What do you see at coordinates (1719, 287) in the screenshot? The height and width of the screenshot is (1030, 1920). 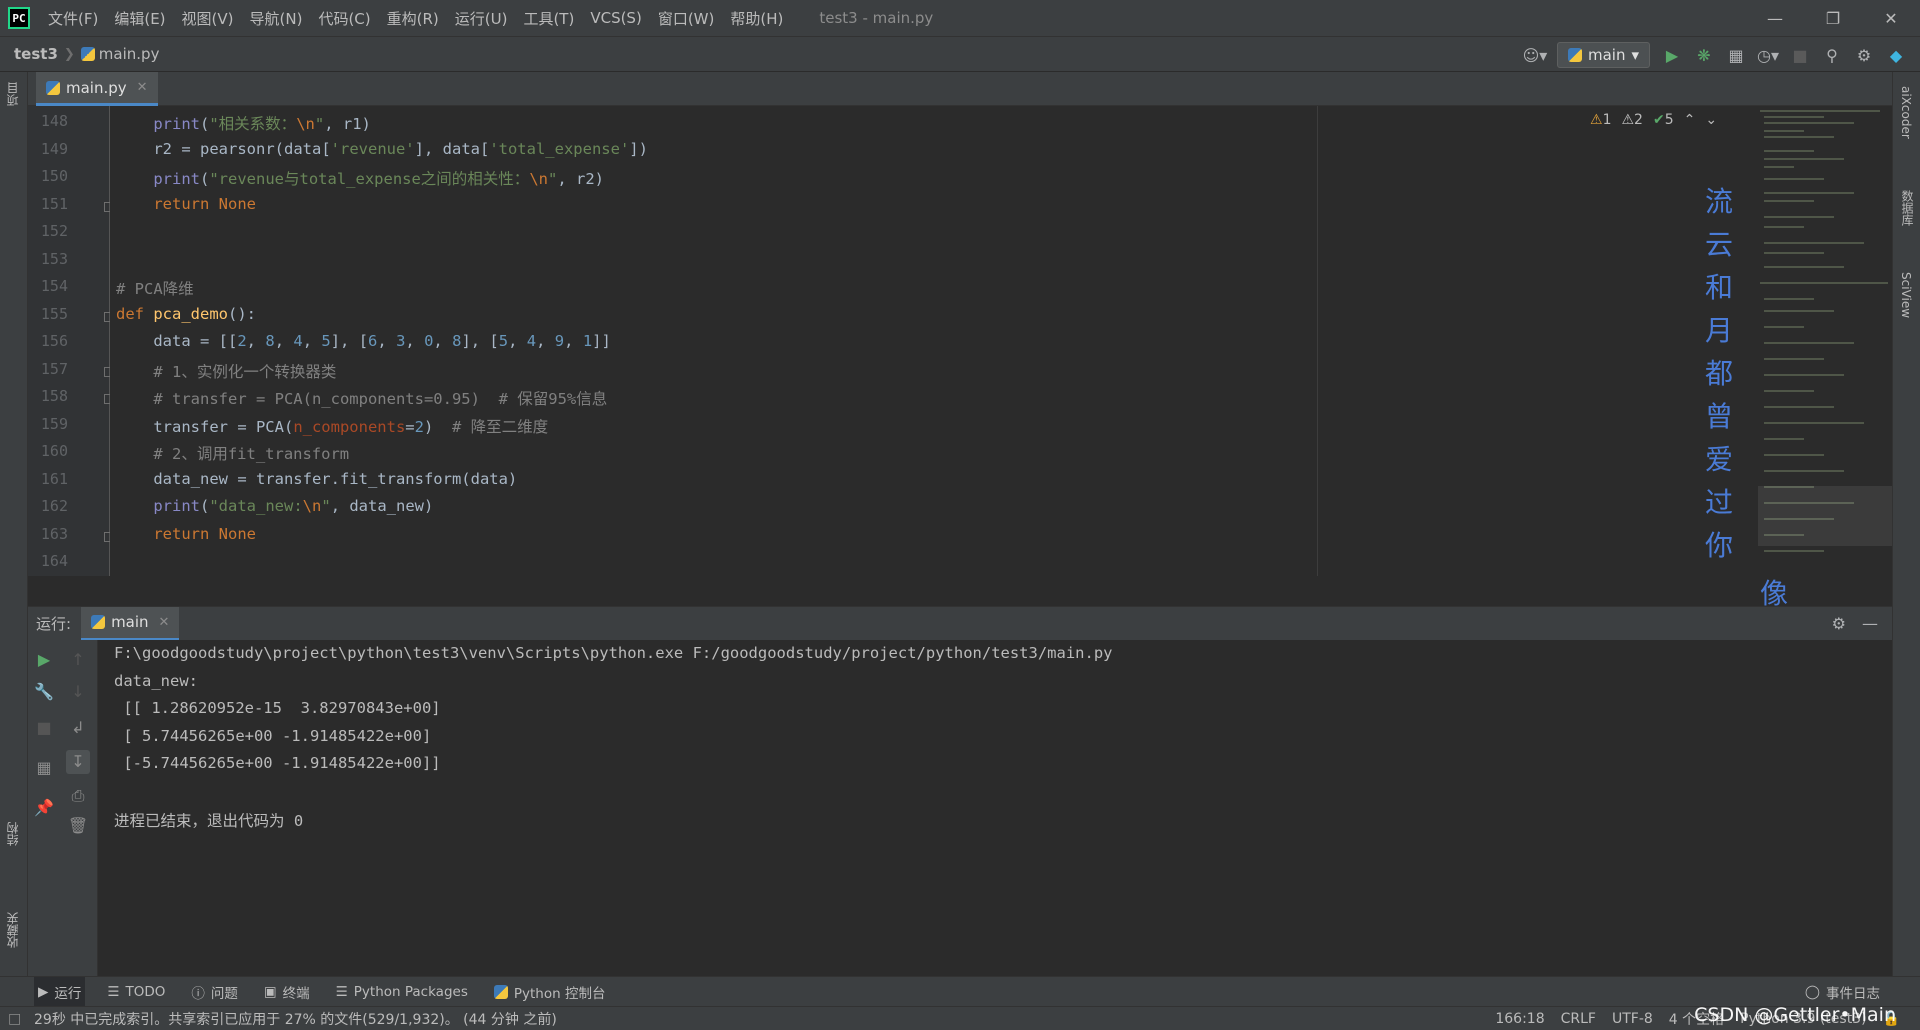 I see `poem-char: 和` at bounding box center [1719, 287].